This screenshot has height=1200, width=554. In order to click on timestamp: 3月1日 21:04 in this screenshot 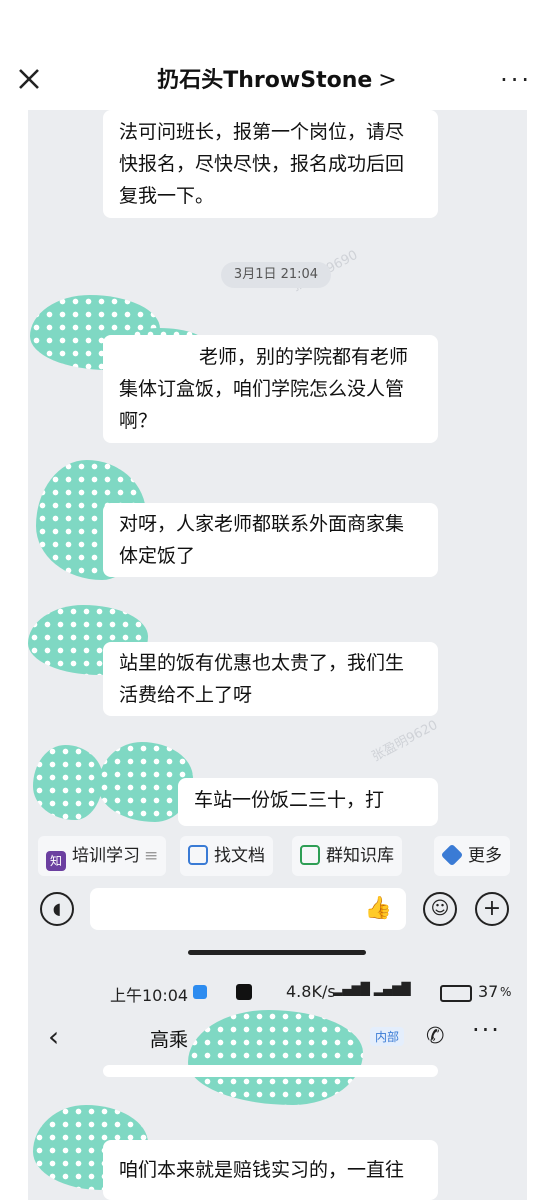, I will do `click(276, 275)`.